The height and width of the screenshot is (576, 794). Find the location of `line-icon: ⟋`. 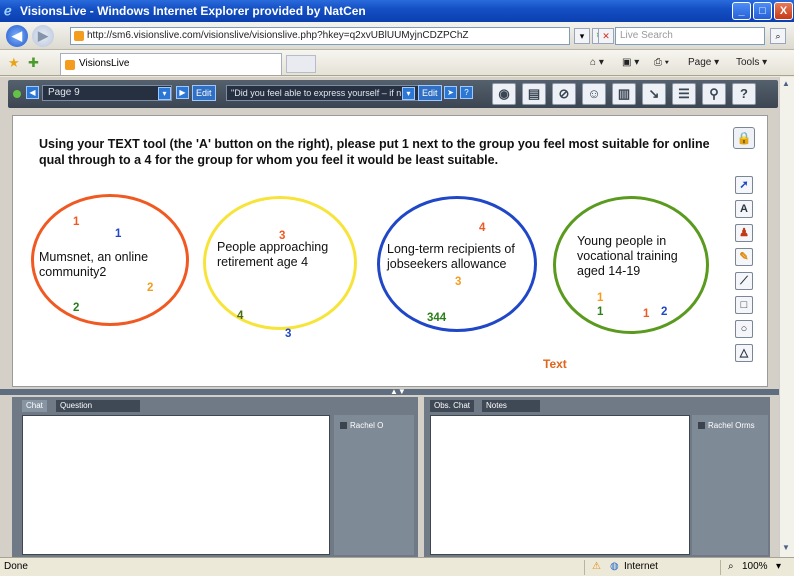

line-icon: ⟋ is located at coordinates (744, 281).